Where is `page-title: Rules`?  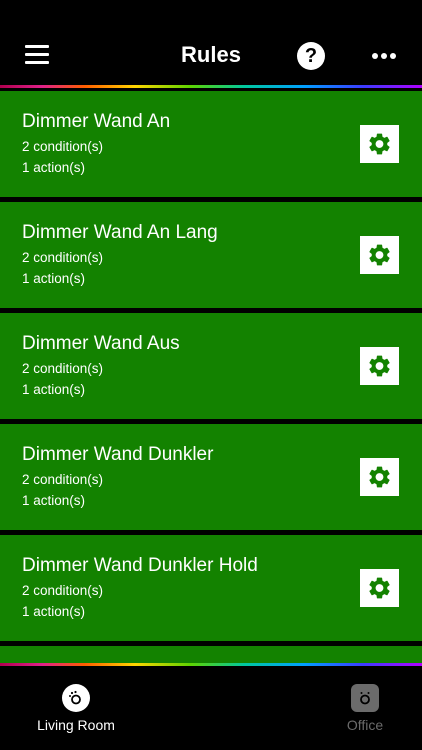
page-title: Rules is located at coordinates (211, 54).